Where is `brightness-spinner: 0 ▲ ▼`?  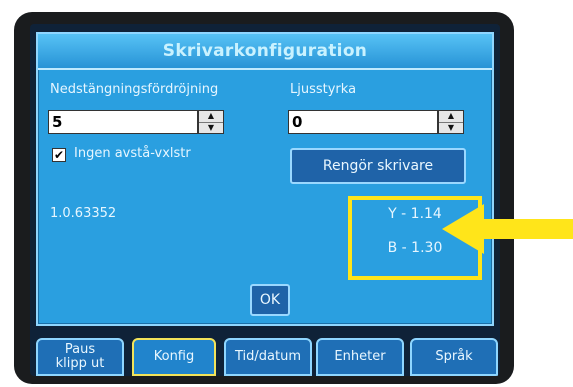 brightness-spinner: 0 ▲ ▼ is located at coordinates (376, 122).